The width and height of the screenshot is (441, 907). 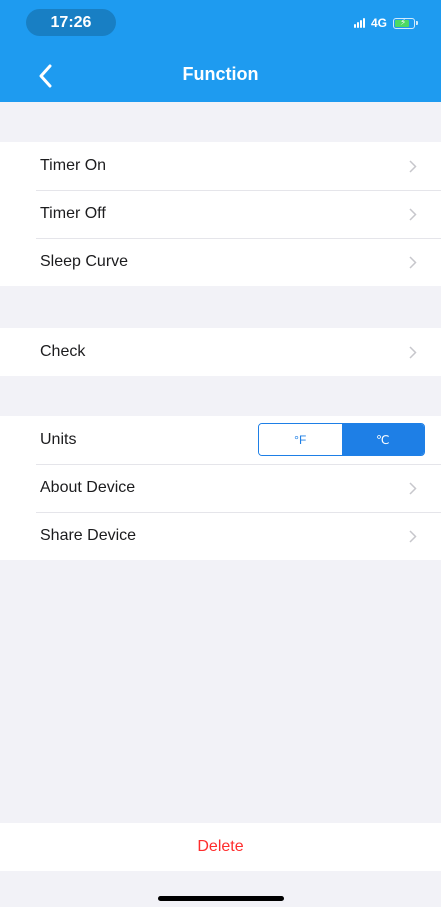 I want to click on sleep-curve-label: Sleep Curve, so click(x=84, y=261).